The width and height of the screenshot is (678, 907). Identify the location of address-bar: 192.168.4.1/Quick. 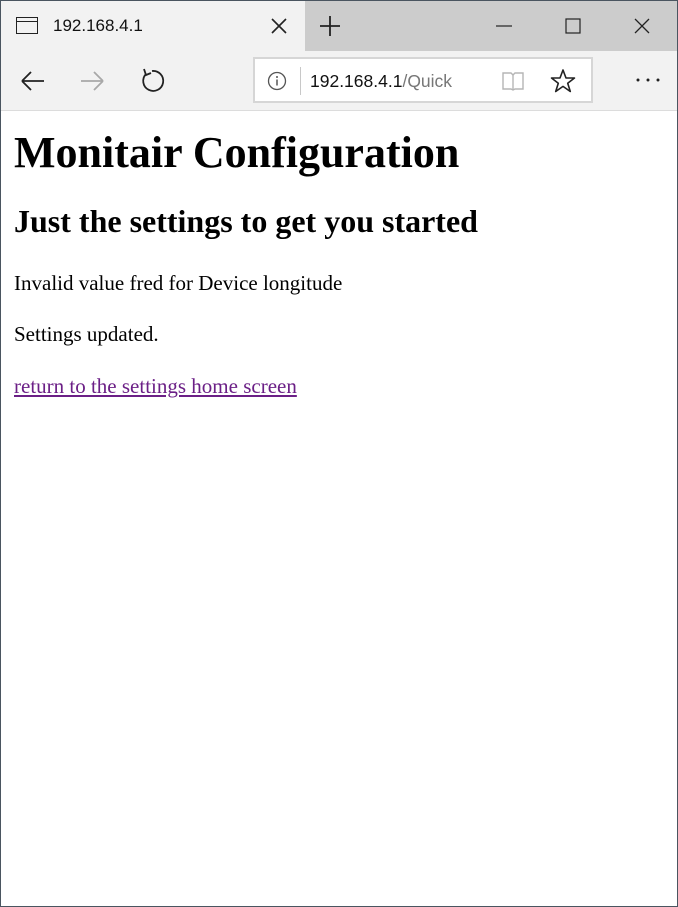
(423, 80).